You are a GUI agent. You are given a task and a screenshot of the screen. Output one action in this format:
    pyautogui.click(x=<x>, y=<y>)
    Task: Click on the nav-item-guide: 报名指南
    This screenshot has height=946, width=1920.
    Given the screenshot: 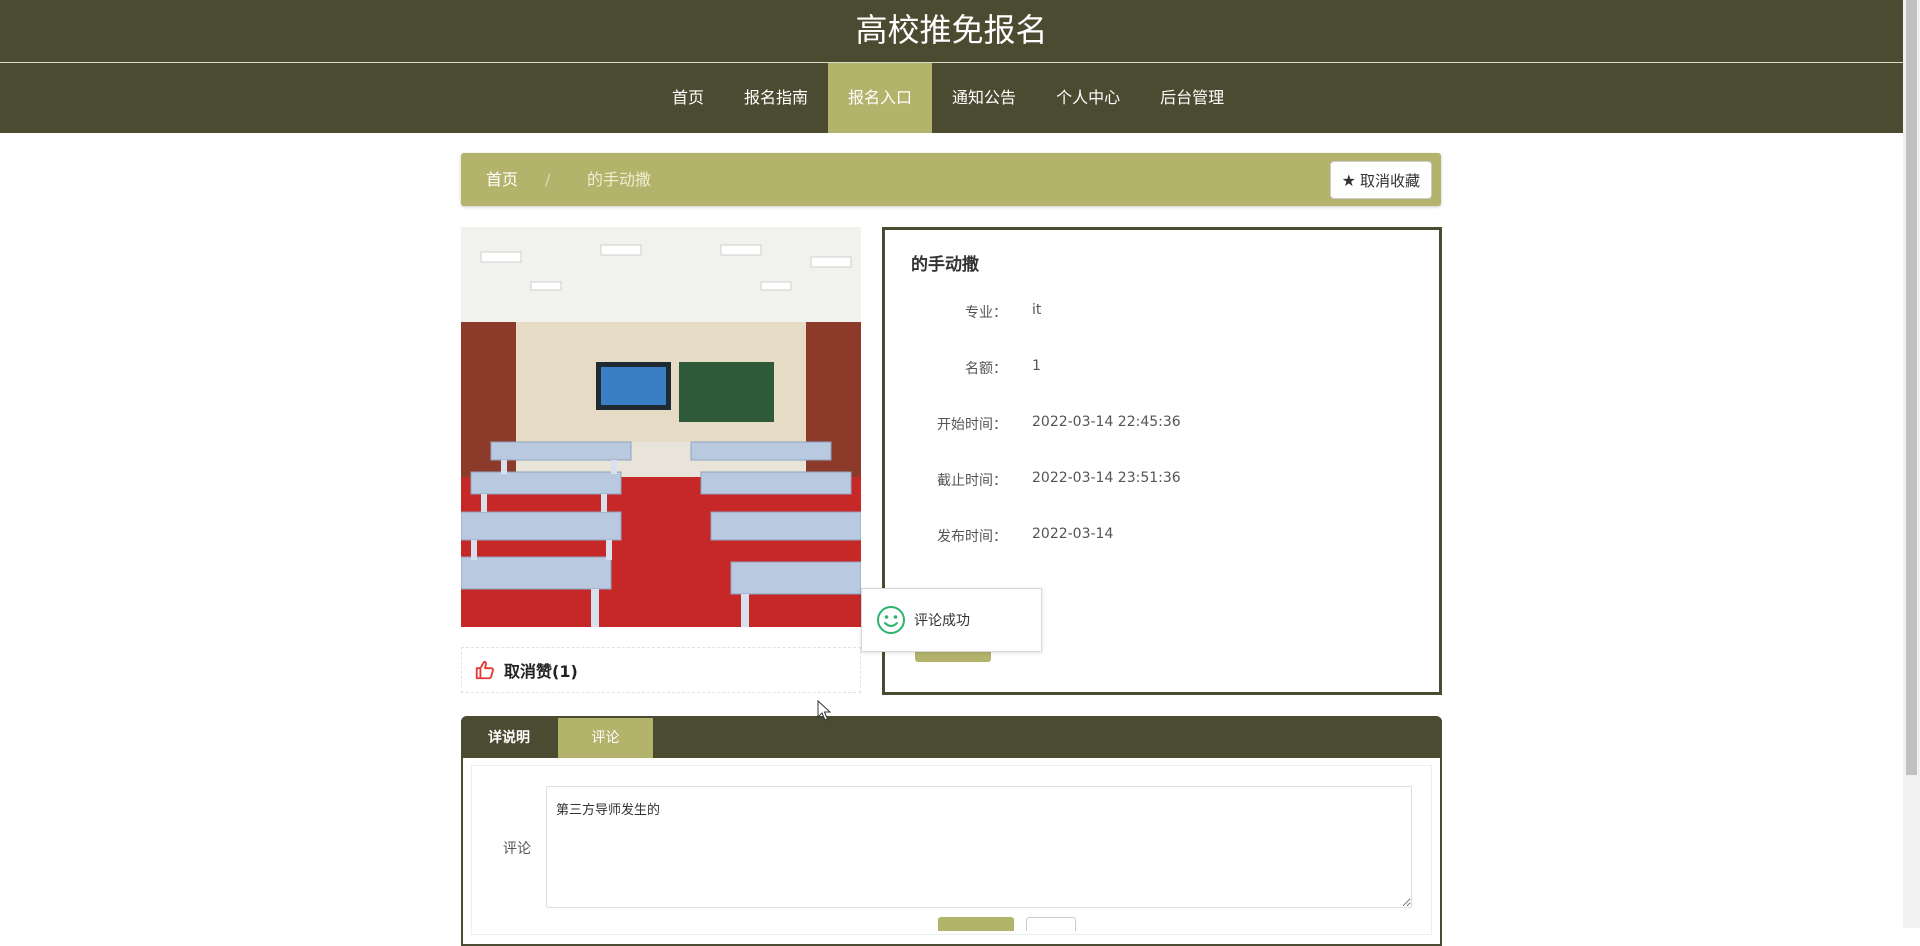 What is the action you would take?
    pyautogui.click(x=776, y=98)
    